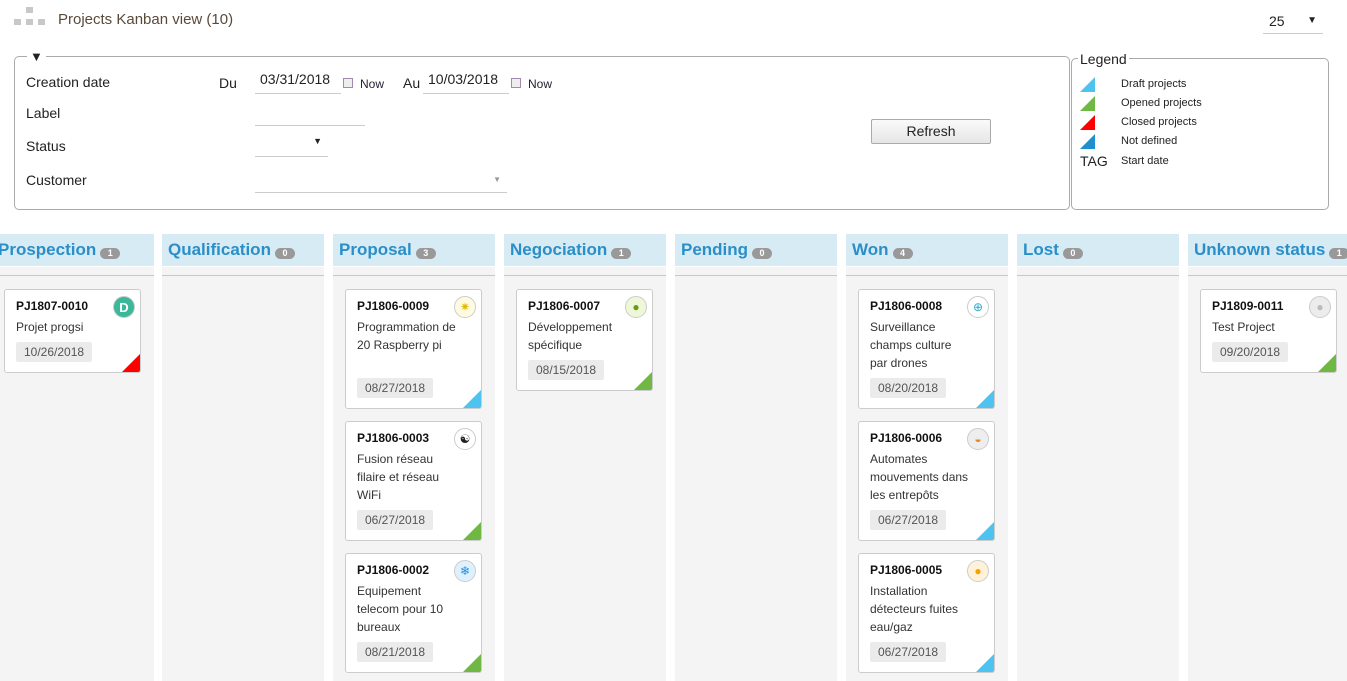 Image resolution: width=1347 pixels, height=681 pixels. I want to click on legend-item-undefined: Not defined, so click(1128, 141).